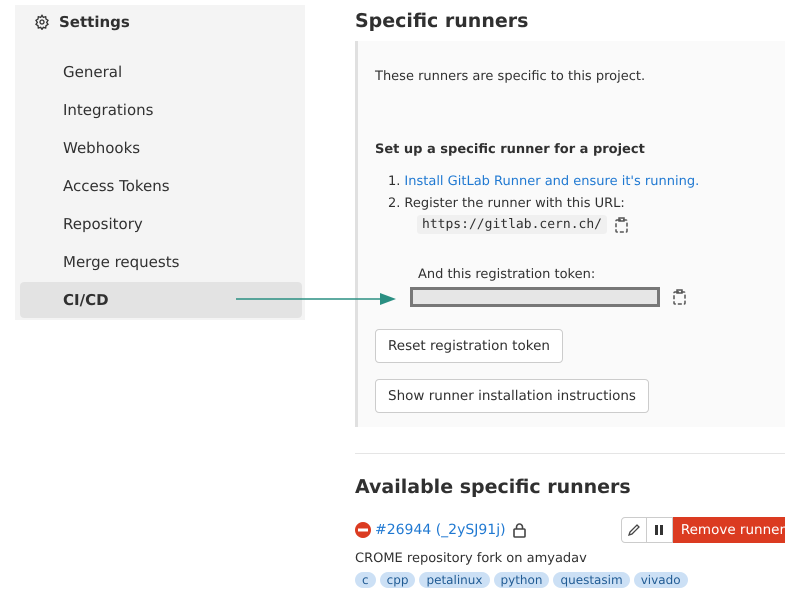  Describe the element at coordinates (161, 110) in the screenshot. I see `sidebar-item: Integrations` at that location.